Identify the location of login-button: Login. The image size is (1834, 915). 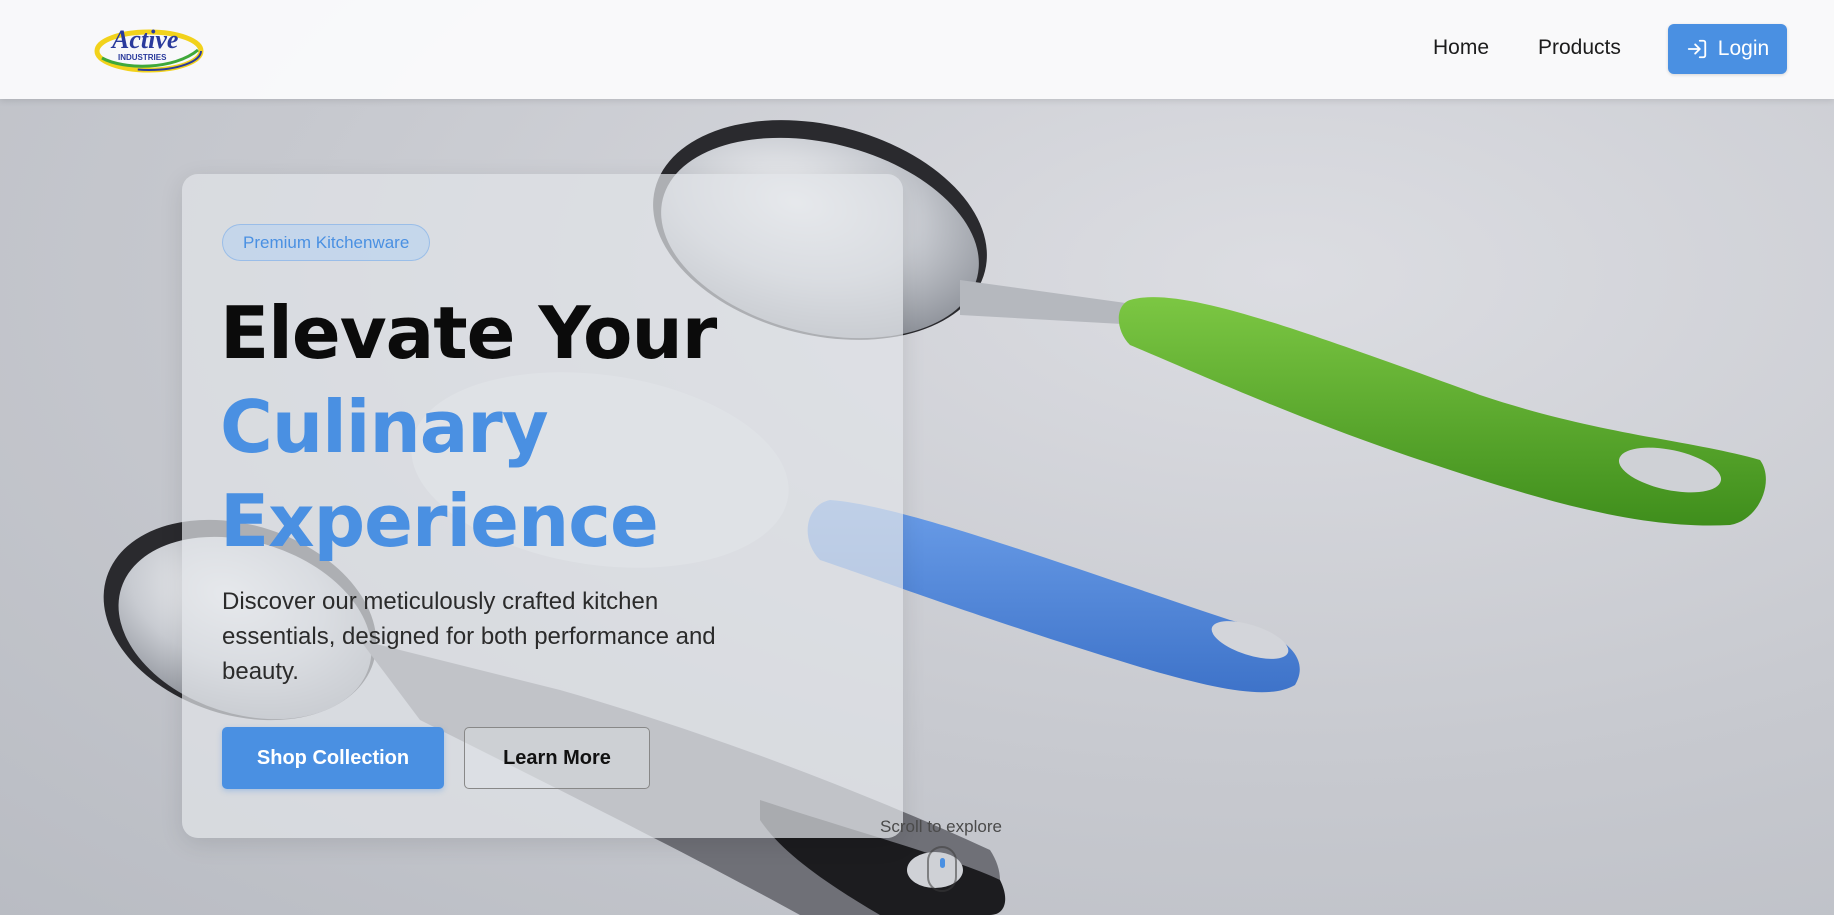
(1727, 49).